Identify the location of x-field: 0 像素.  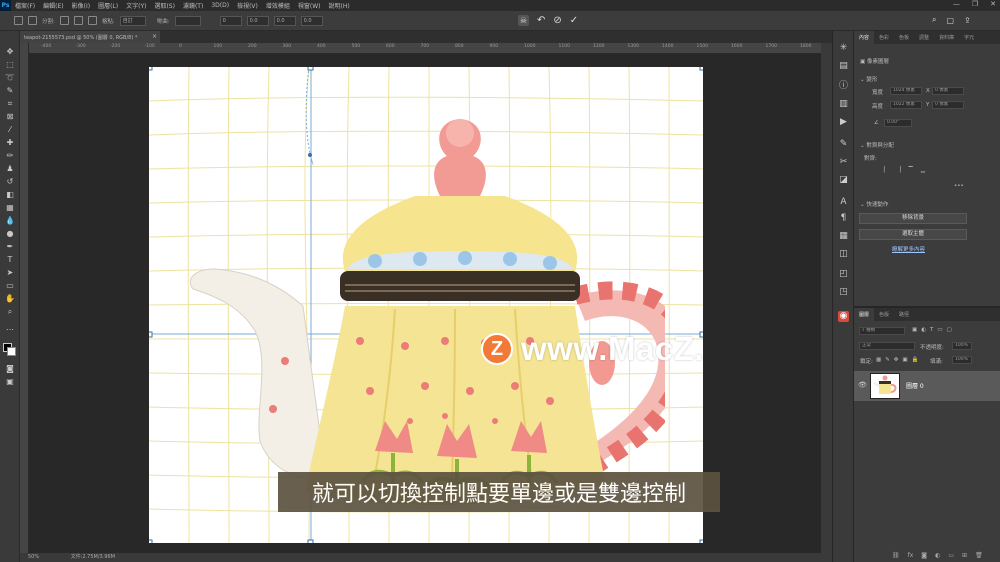
(948, 91).